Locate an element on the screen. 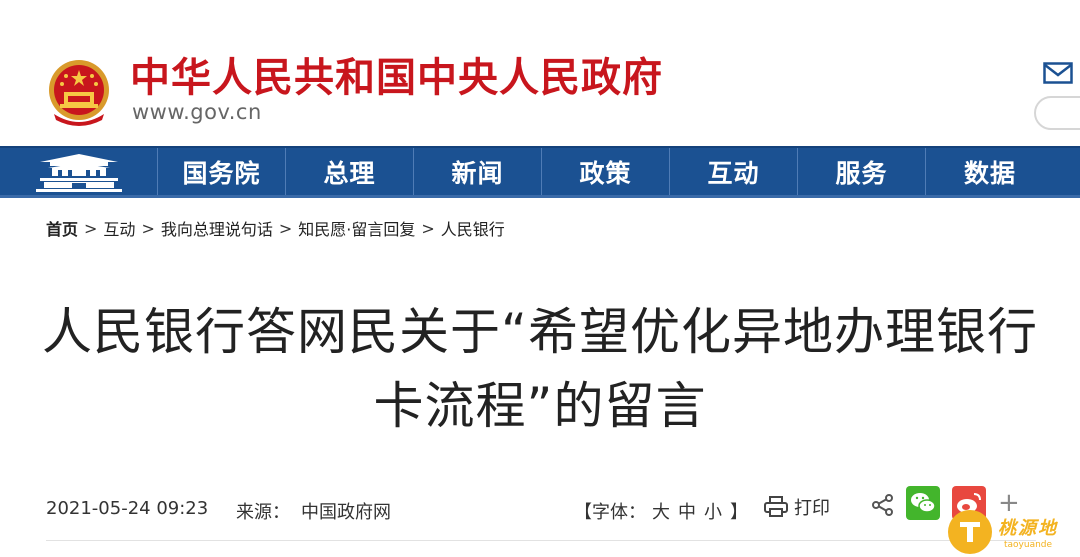  breadcrumb-interaction: 互动 is located at coordinates (119, 228).